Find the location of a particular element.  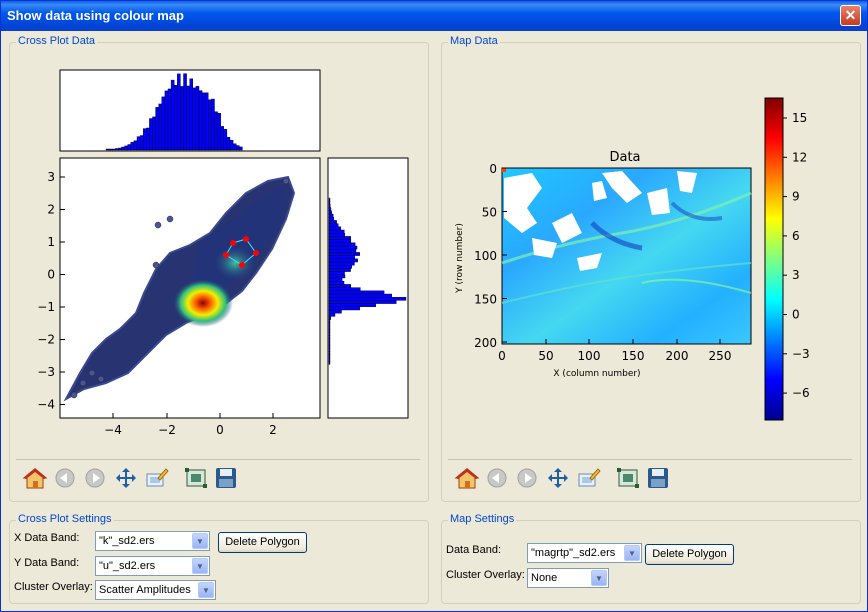

scatter-ytick-label: 3 is located at coordinates (51, 177).